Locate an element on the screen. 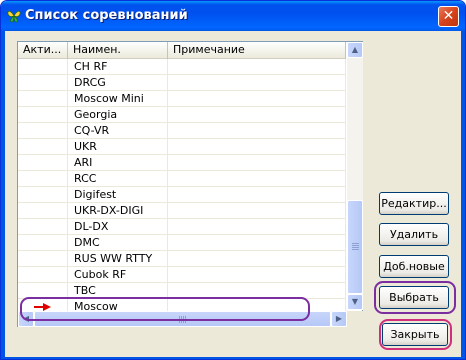 This screenshot has width=466, height=360. list-row: RUS WW RTTY is located at coordinates (182, 259).